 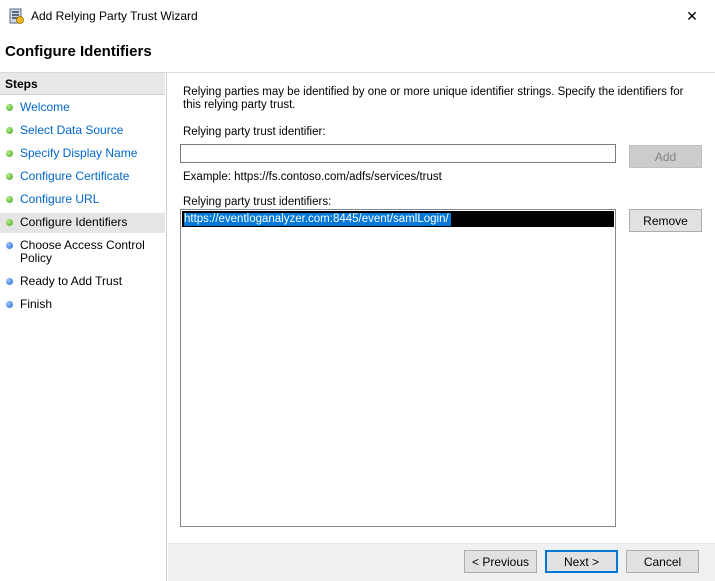 I want to click on remove-button: Remove, so click(x=665, y=220).